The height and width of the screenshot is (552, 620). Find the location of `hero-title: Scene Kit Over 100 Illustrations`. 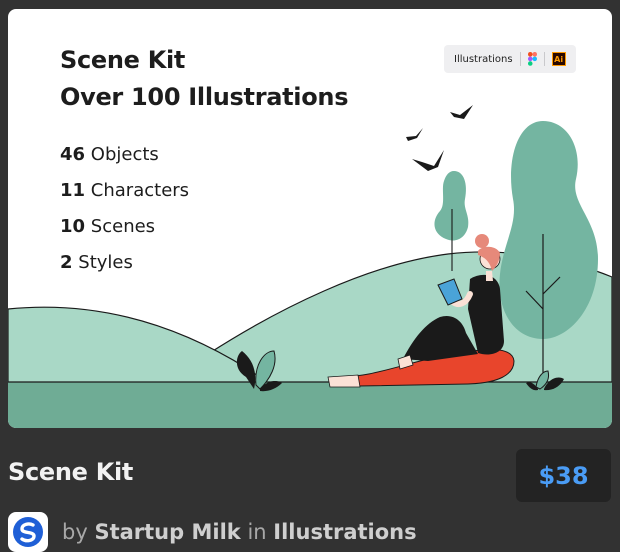

hero-title: Scene Kit Over 100 Illustrations is located at coordinates (204, 79).